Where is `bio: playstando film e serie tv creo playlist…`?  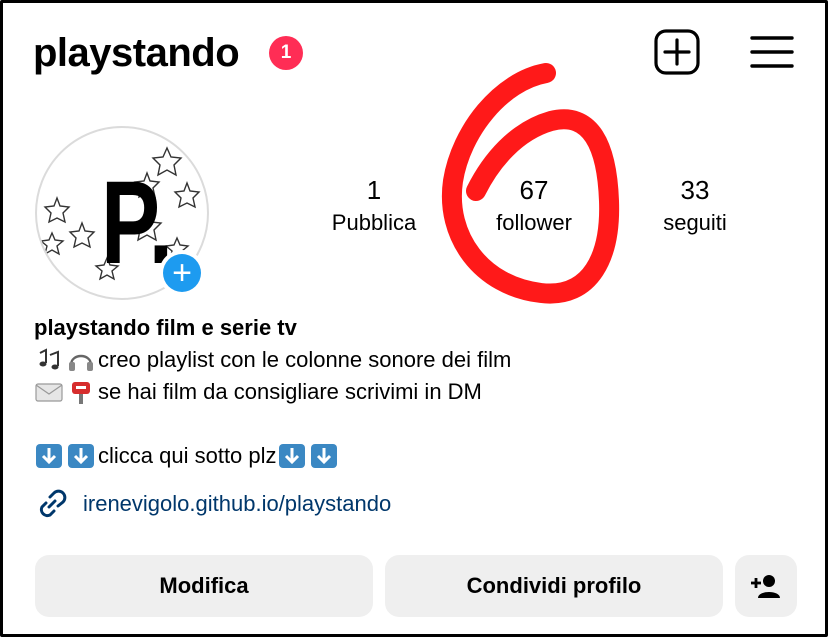 bio: playstando film e serie tv creo playlist… is located at coordinates (272, 392).